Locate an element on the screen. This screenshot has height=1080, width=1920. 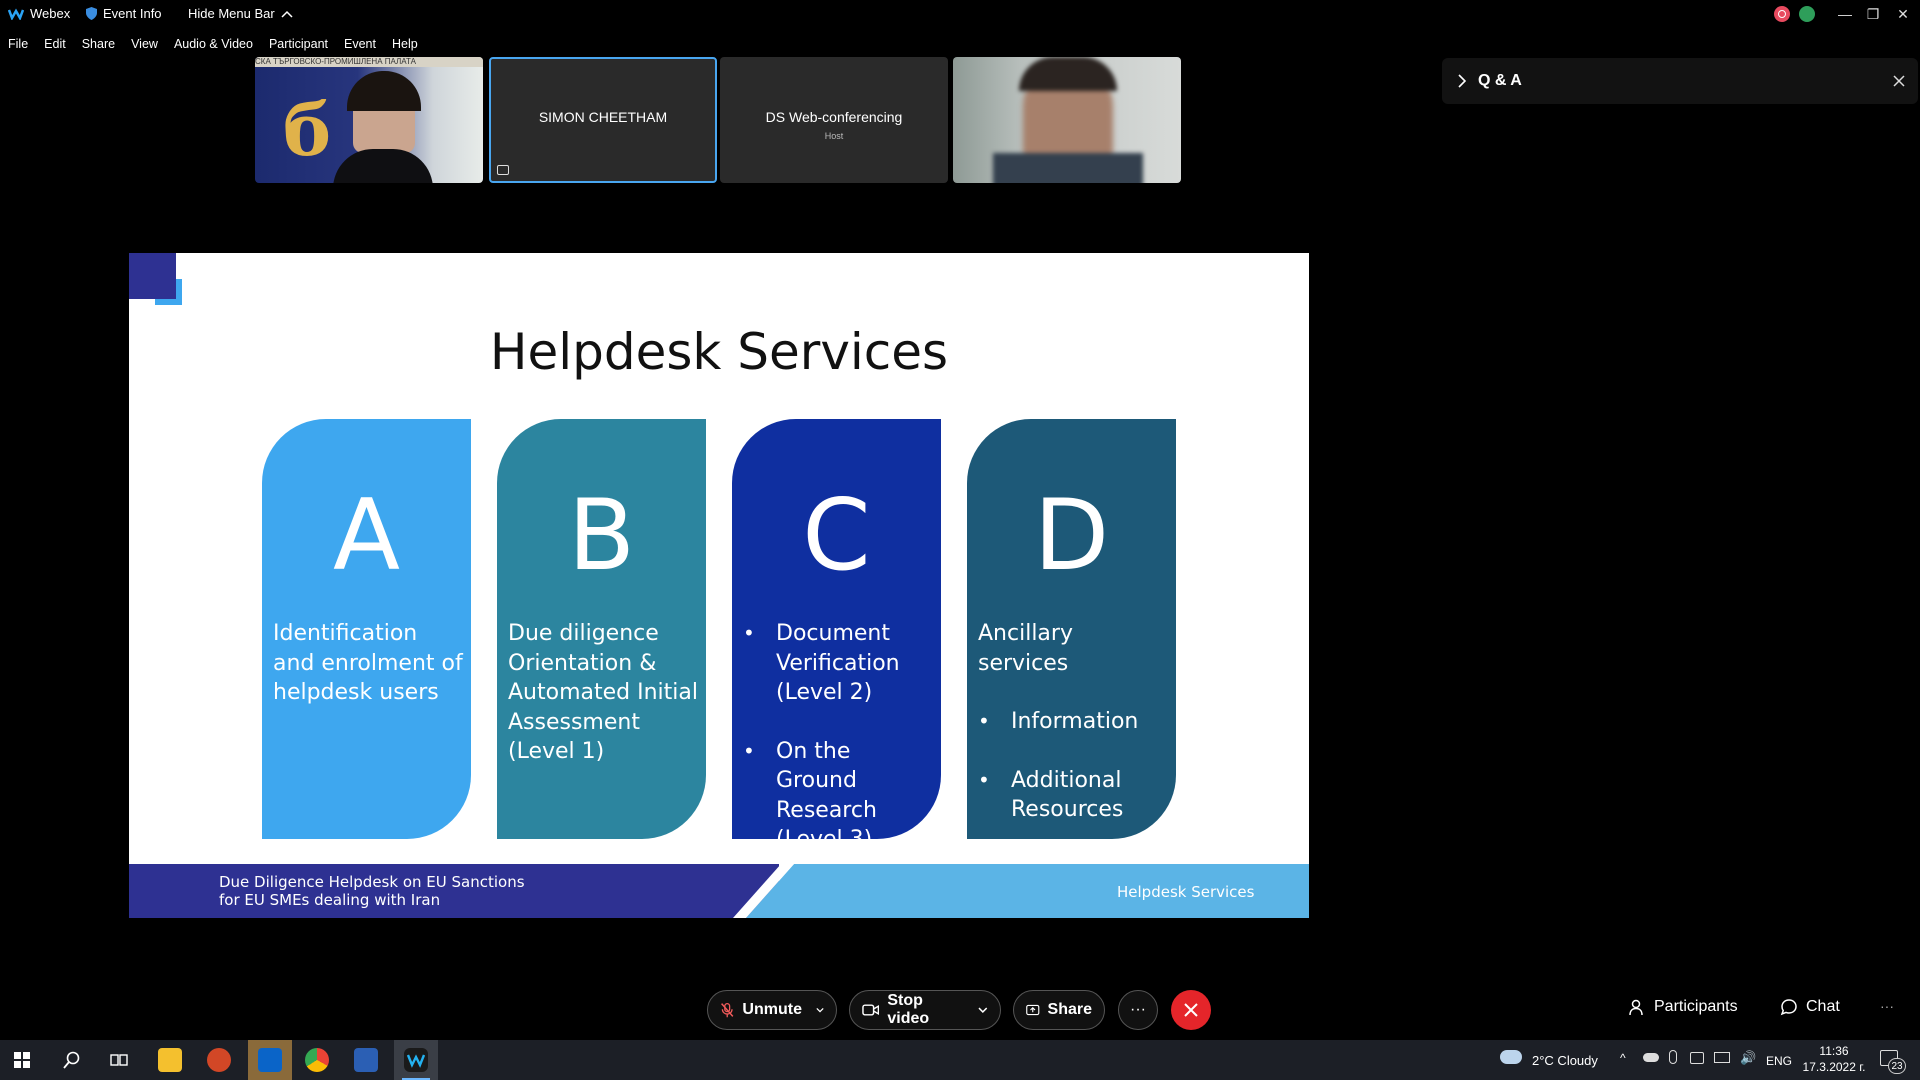
clock-date: 17.3.2022 г. is located at coordinates (1834, 1067).